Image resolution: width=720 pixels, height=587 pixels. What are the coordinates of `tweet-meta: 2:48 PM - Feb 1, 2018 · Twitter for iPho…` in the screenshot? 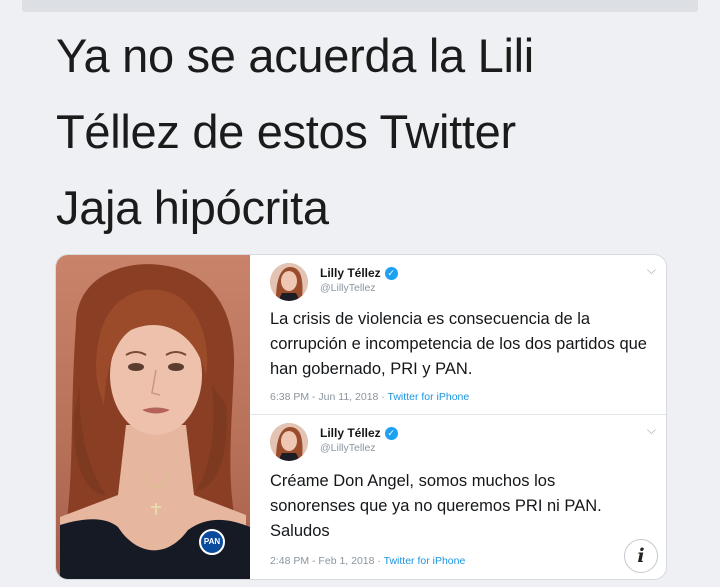 It's located at (367, 561).